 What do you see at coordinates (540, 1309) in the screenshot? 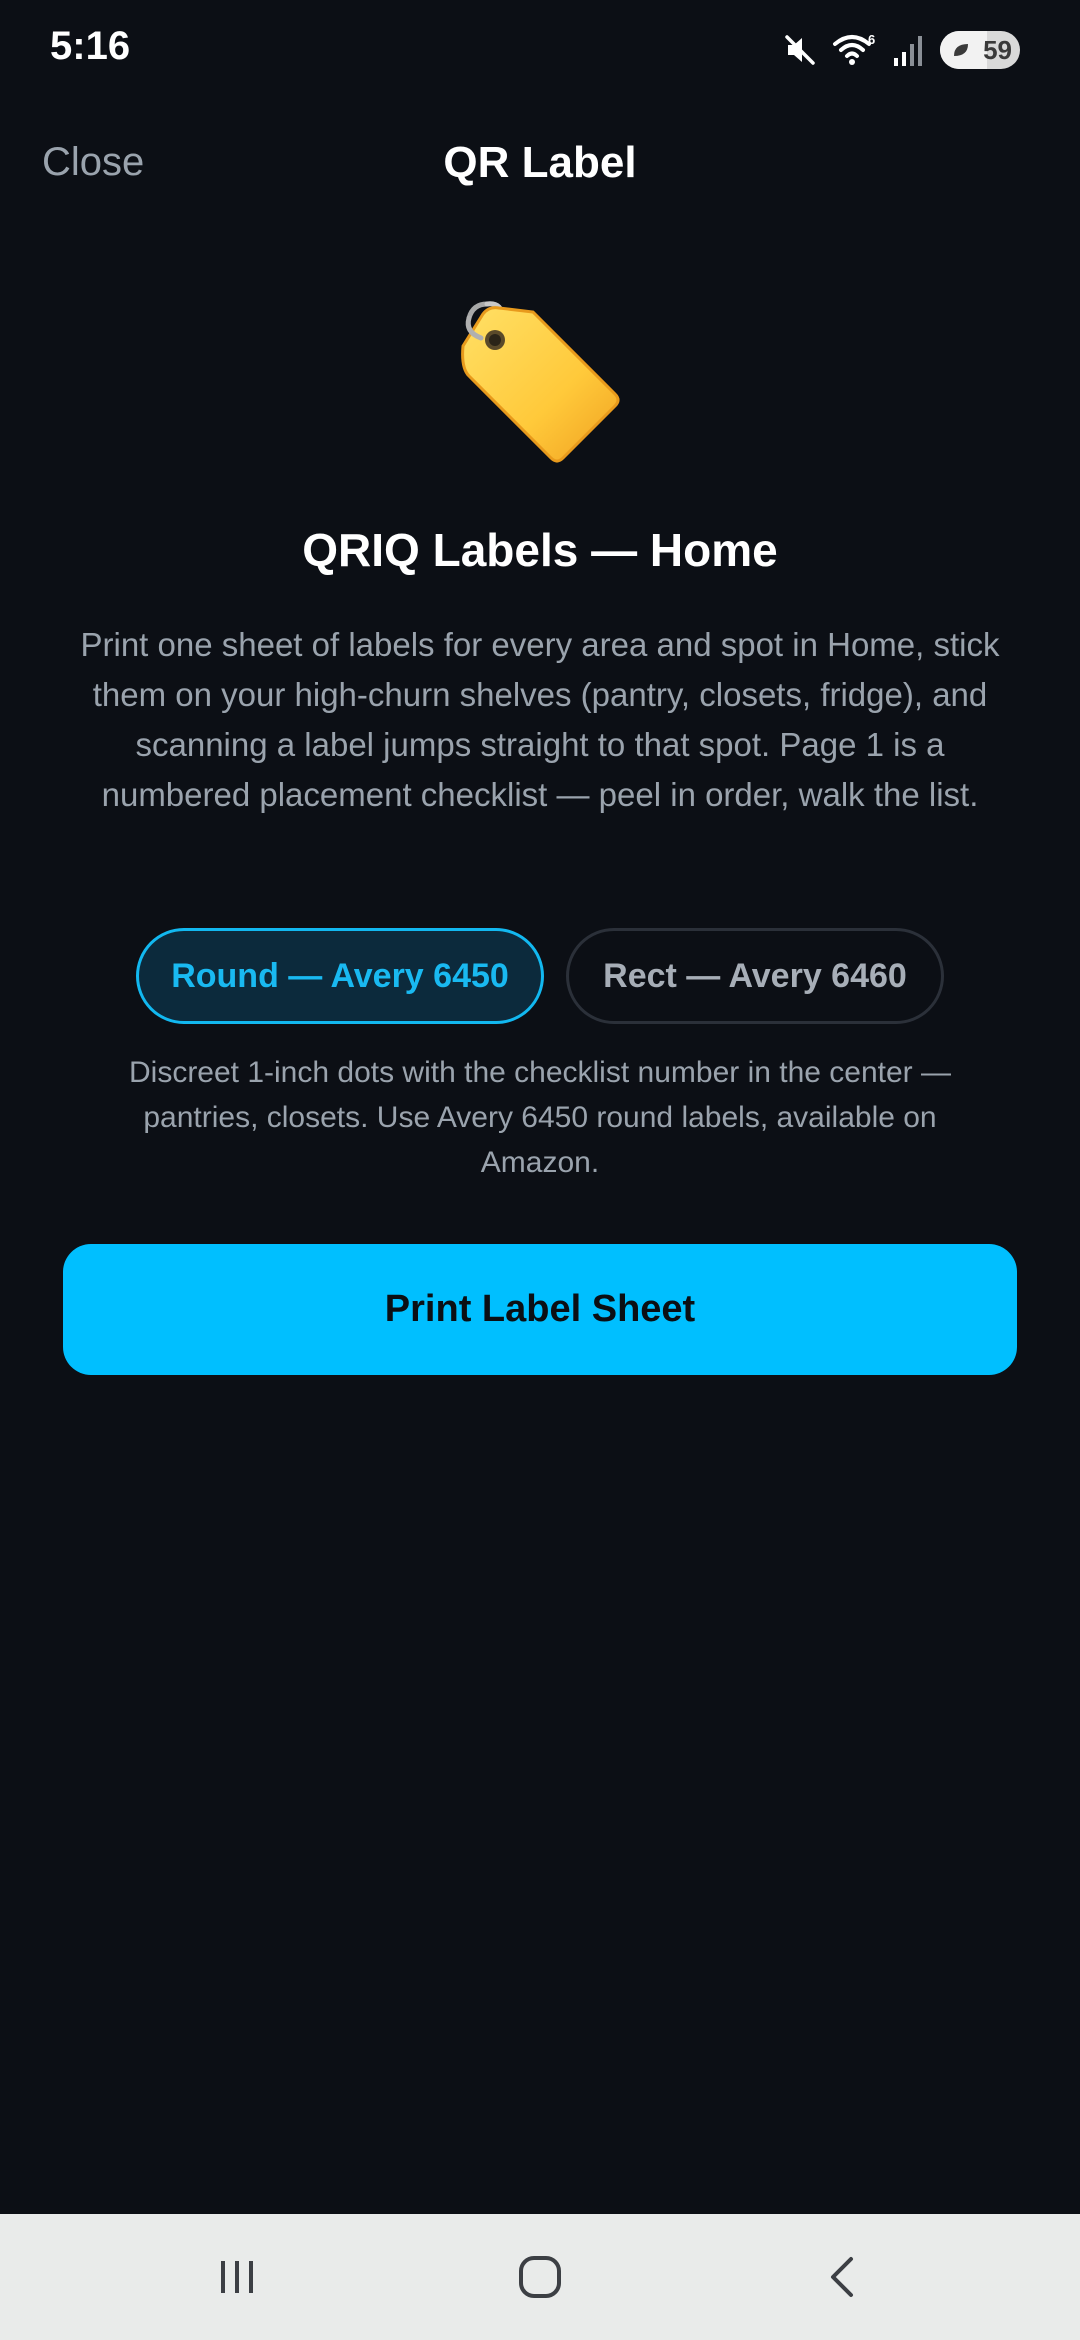
I see `print-label-sheet-button: Print Label Sheet` at bounding box center [540, 1309].